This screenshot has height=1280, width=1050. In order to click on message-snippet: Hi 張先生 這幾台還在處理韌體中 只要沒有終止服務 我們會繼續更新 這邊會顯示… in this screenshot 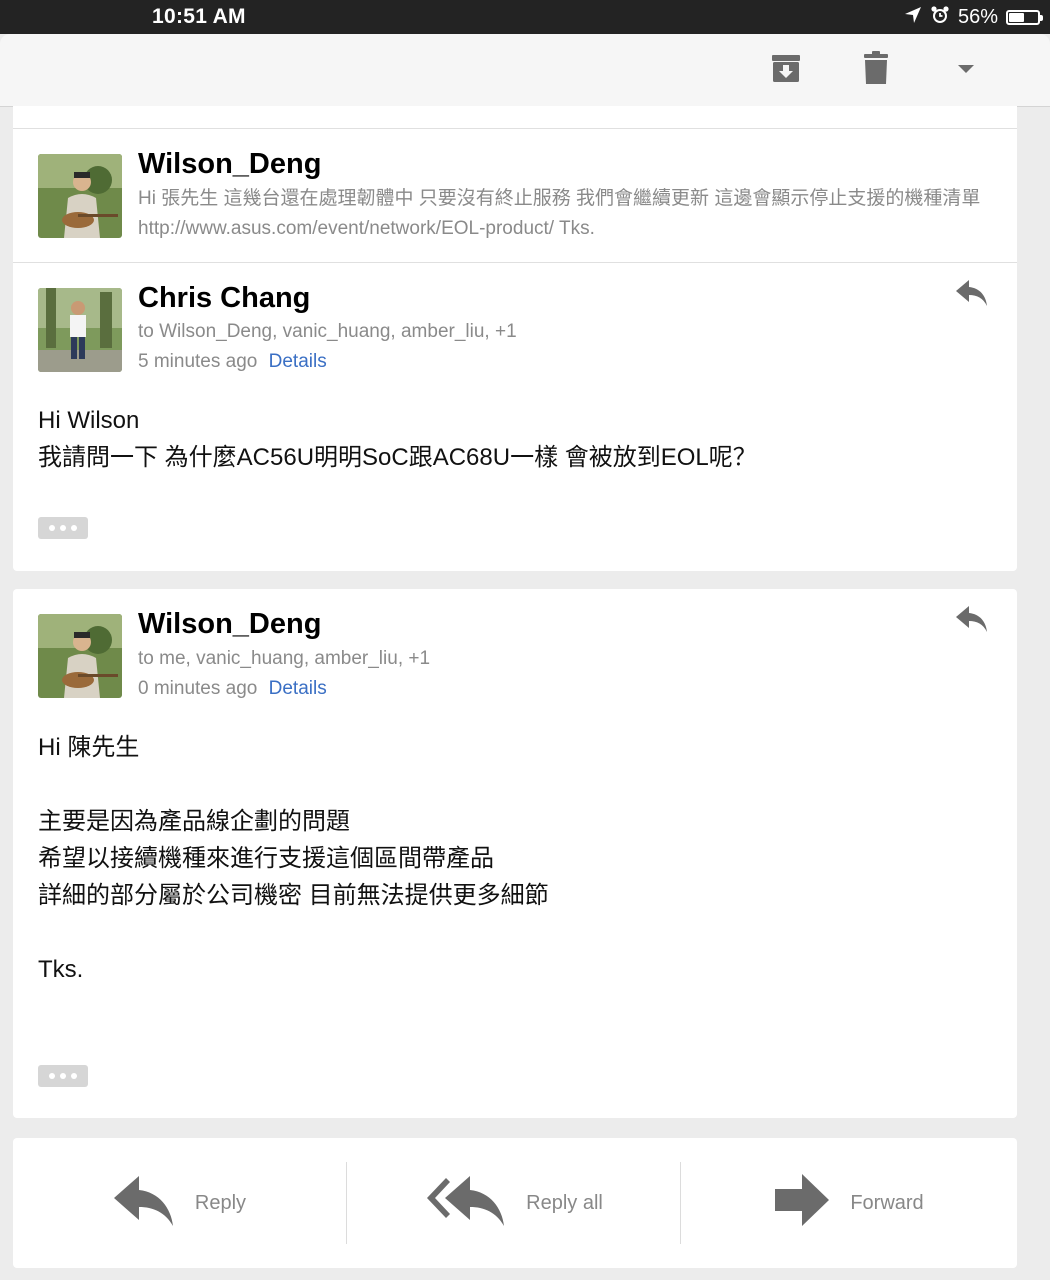, I will do `click(559, 213)`.